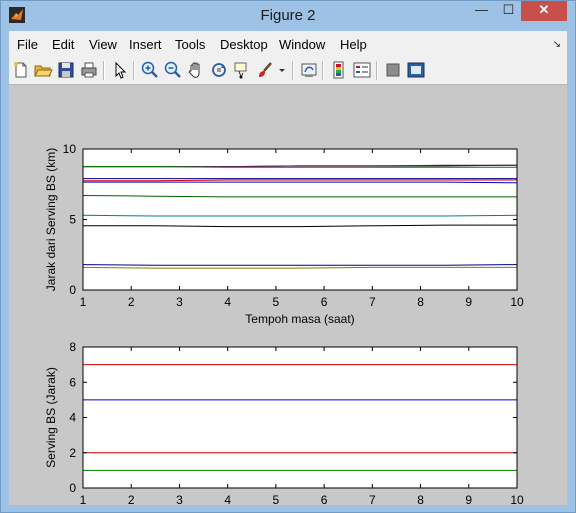  Describe the element at coordinates (120, 70) in the screenshot. I see `edit-plot-arrow-icon` at that location.